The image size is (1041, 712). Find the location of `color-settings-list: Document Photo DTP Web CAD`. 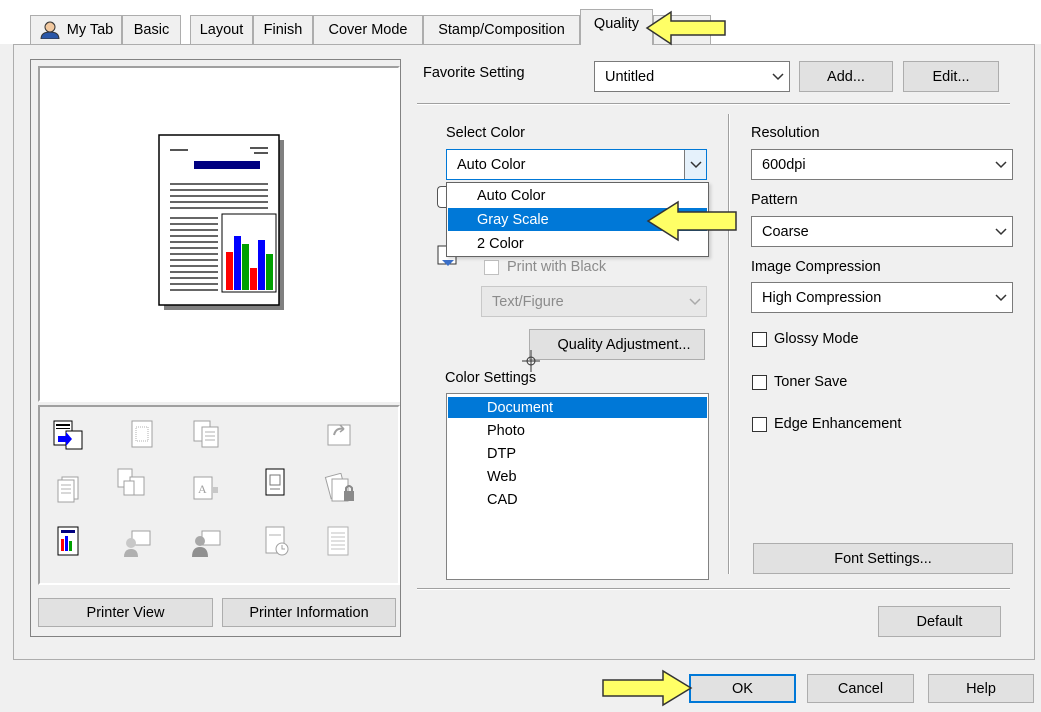

color-settings-list: Document Photo DTP Web CAD is located at coordinates (577, 486).